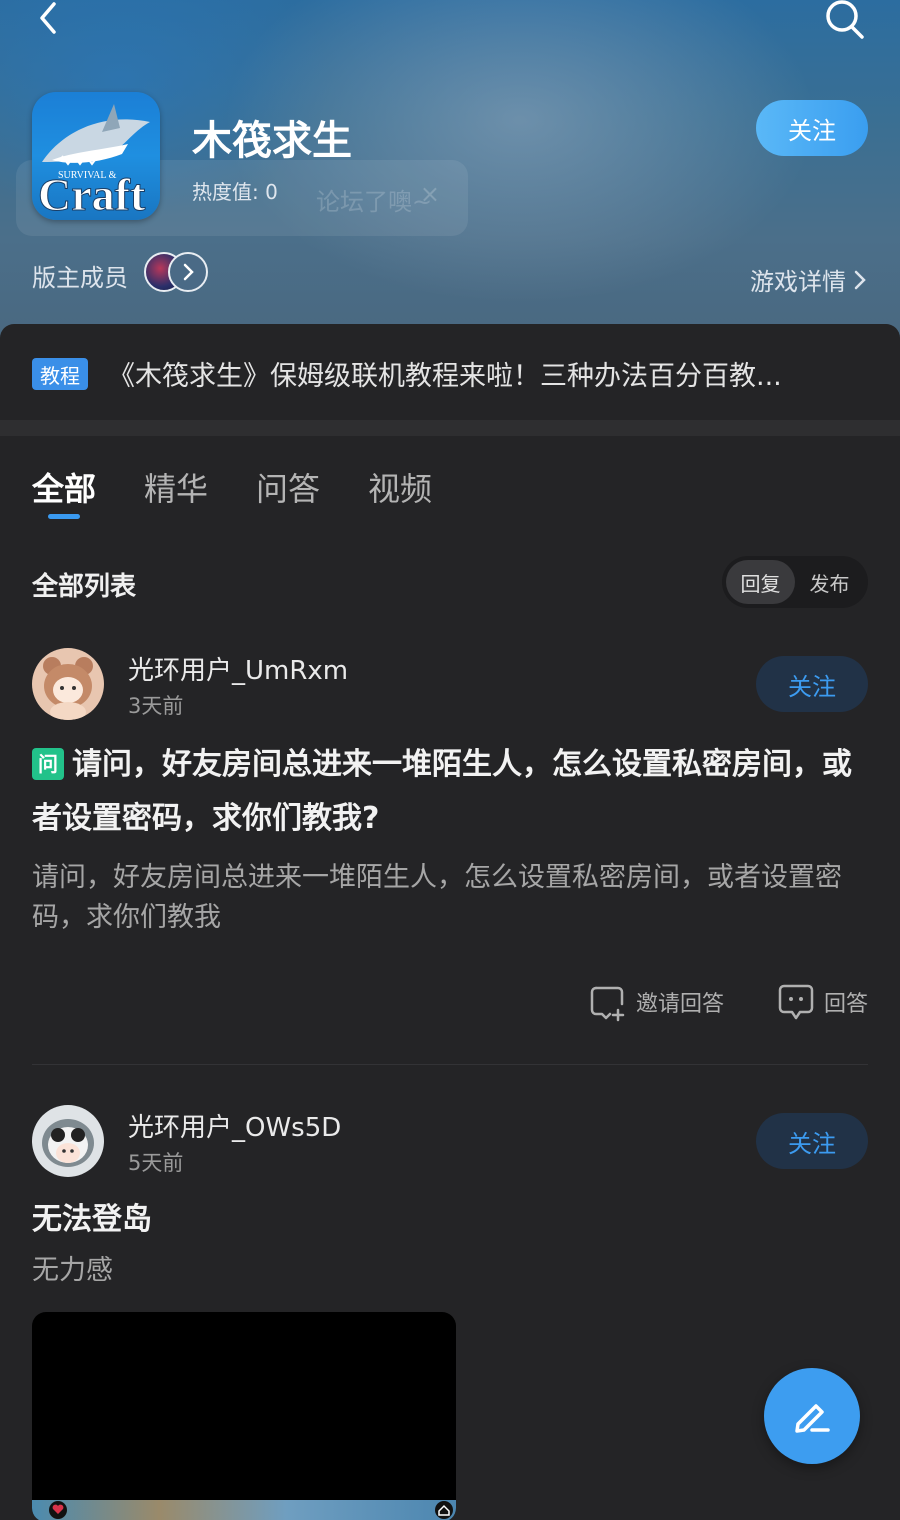 This screenshot has width=900, height=1520. I want to click on edit-icon, so click(812, 1418).